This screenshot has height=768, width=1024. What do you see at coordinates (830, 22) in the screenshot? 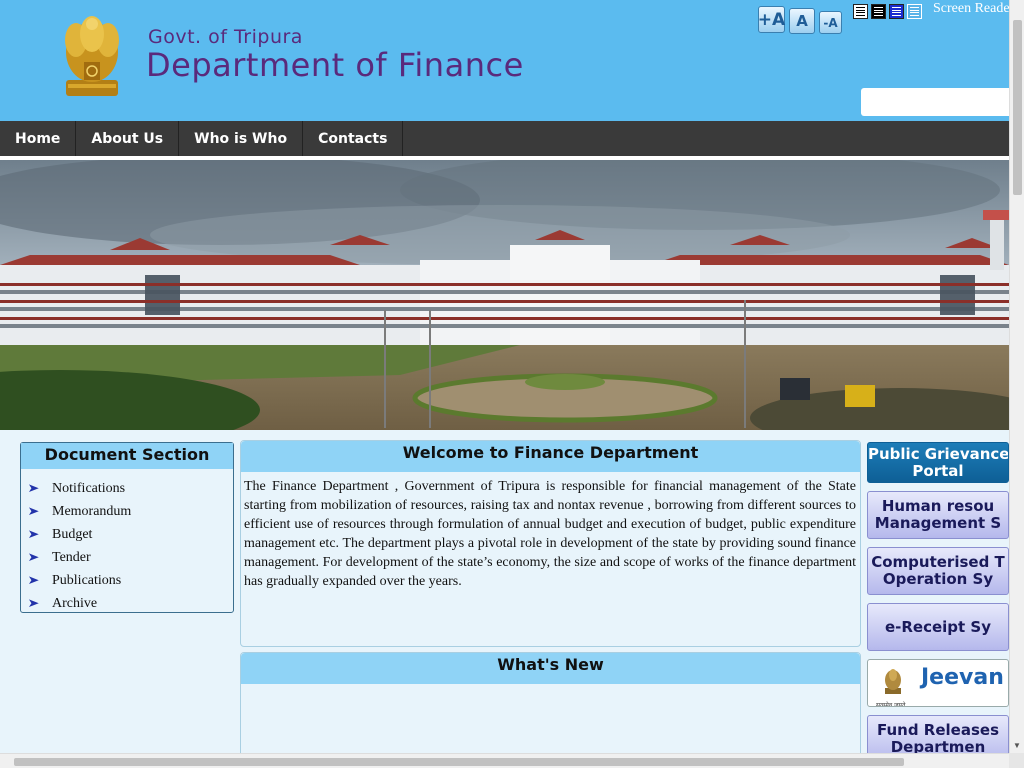
I see `decrease-font-button: -A` at bounding box center [830, 22].